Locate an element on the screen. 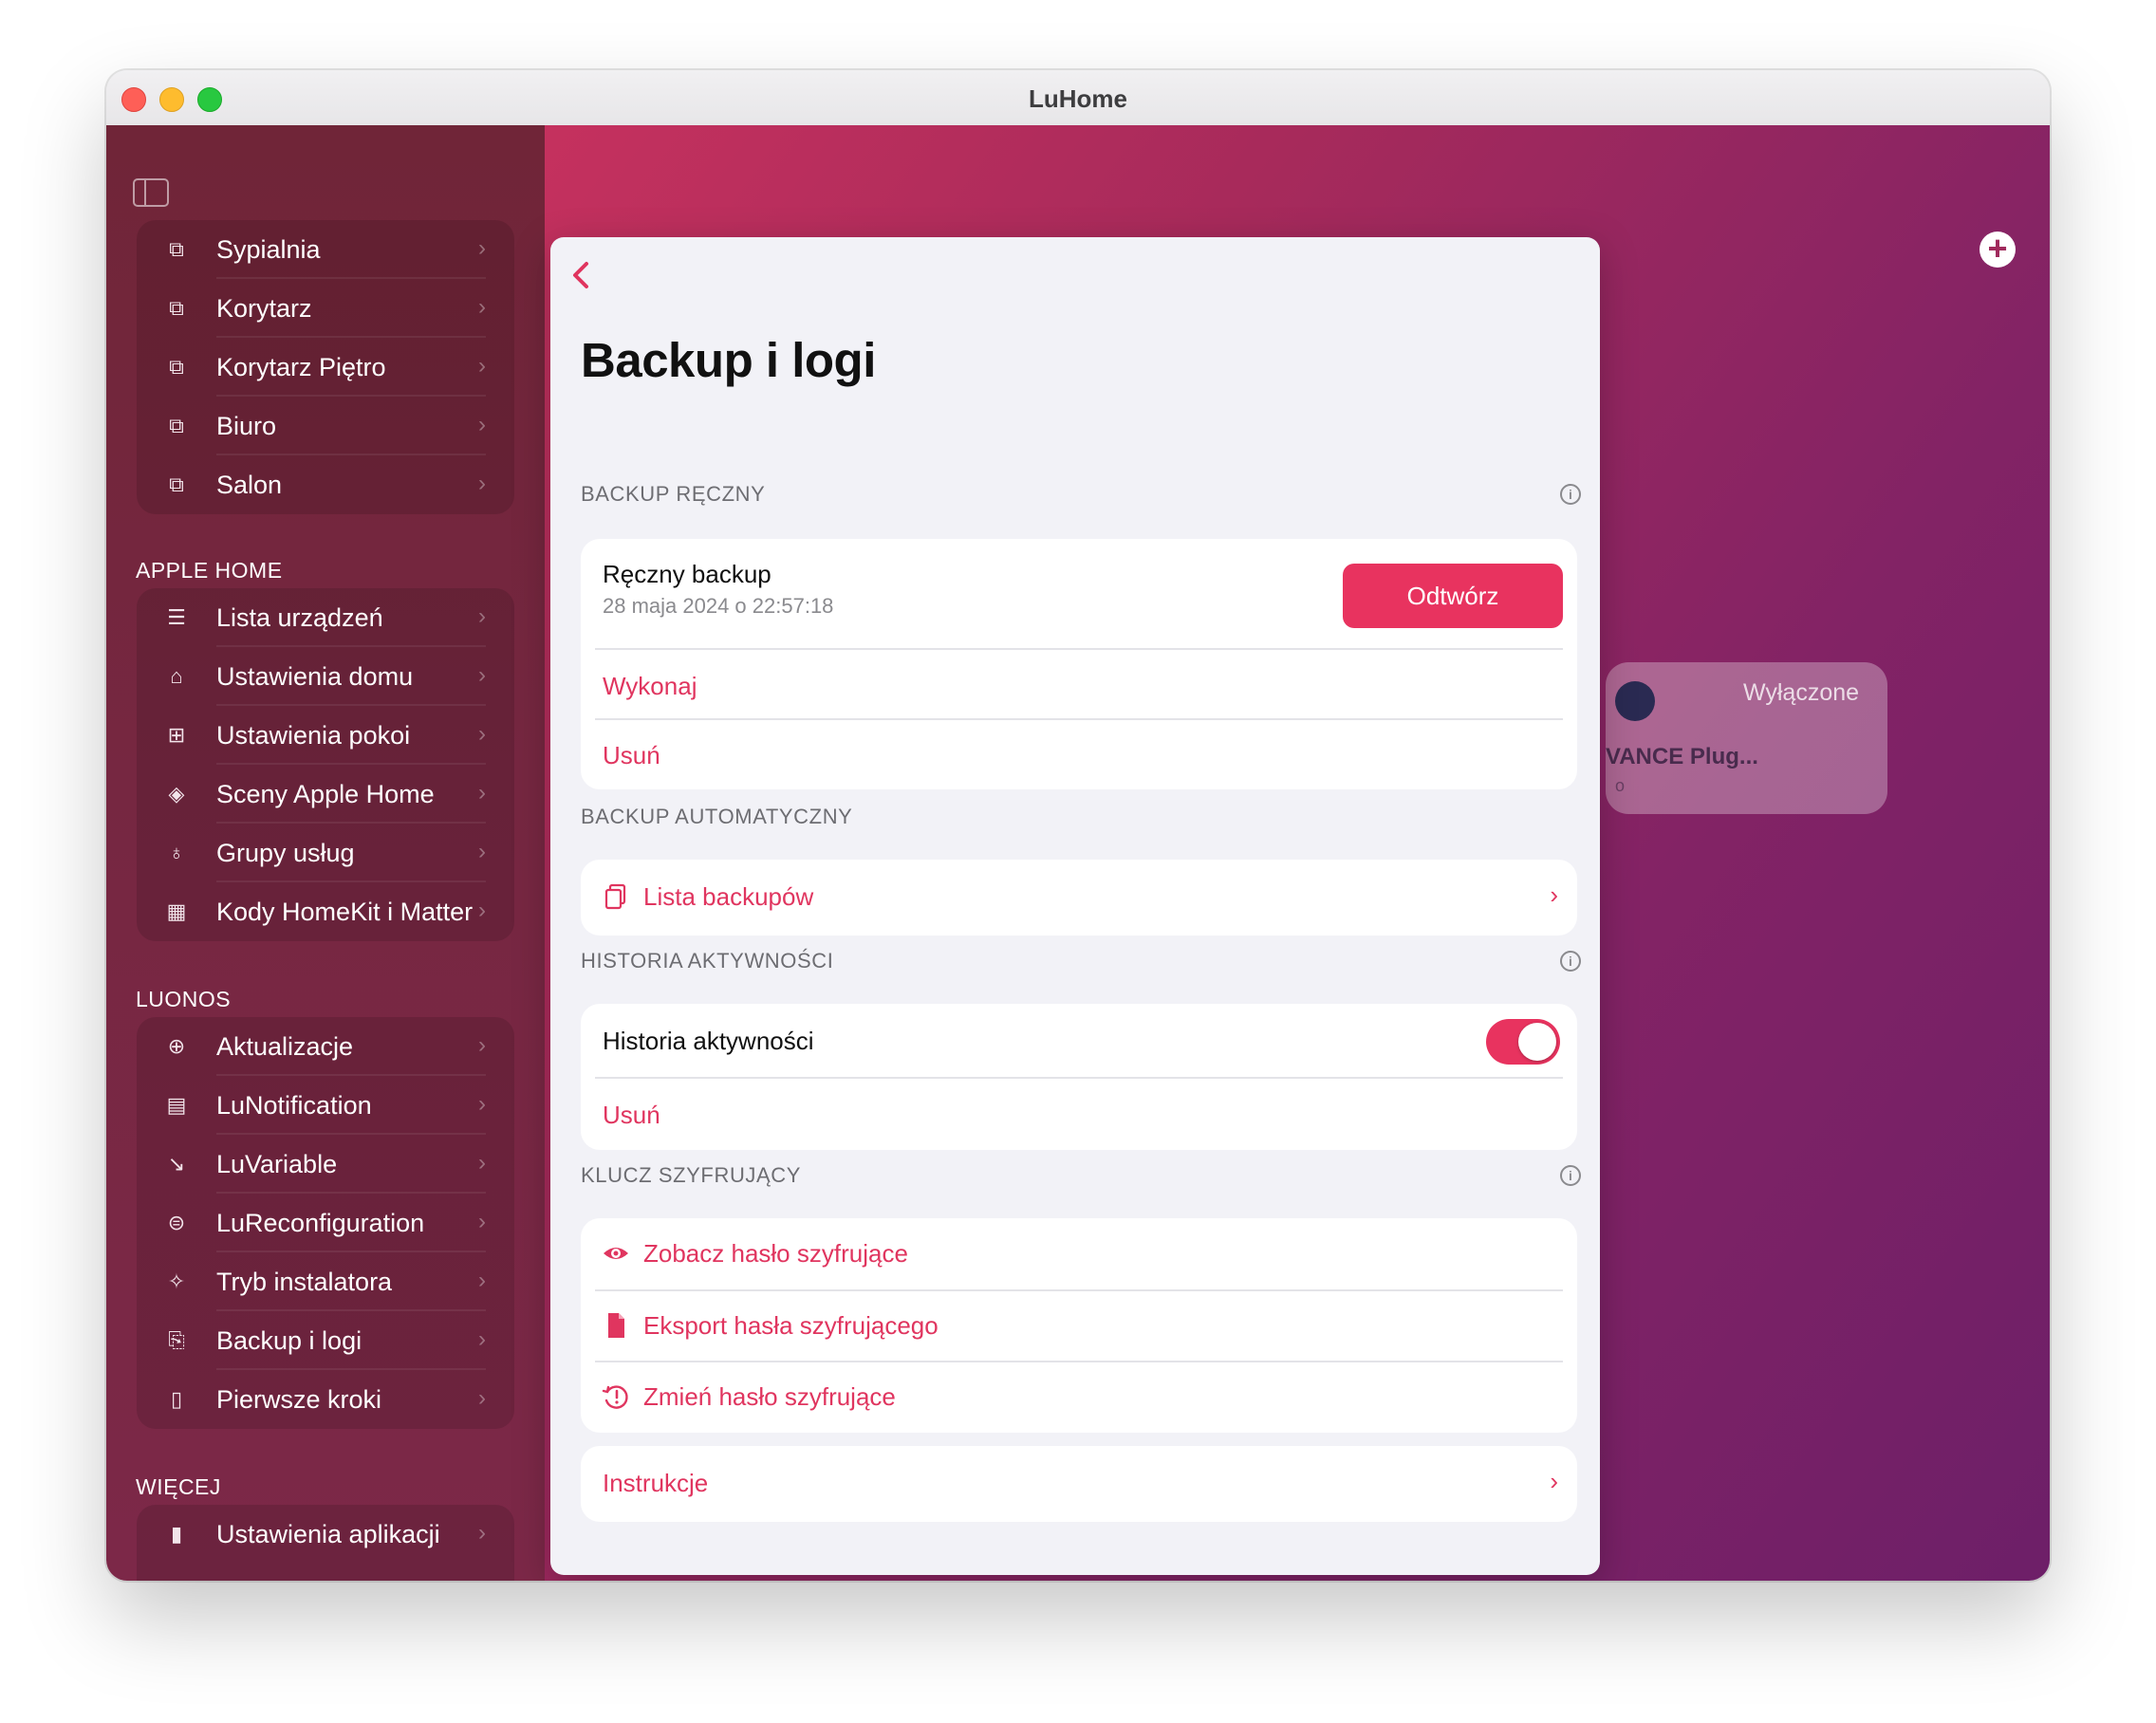 Image resolution: width=2156 pixels, height=1723 pixels. sidebar-item-device-list: ☰ Lista urządzeń › is located at coordinates (325, 617).